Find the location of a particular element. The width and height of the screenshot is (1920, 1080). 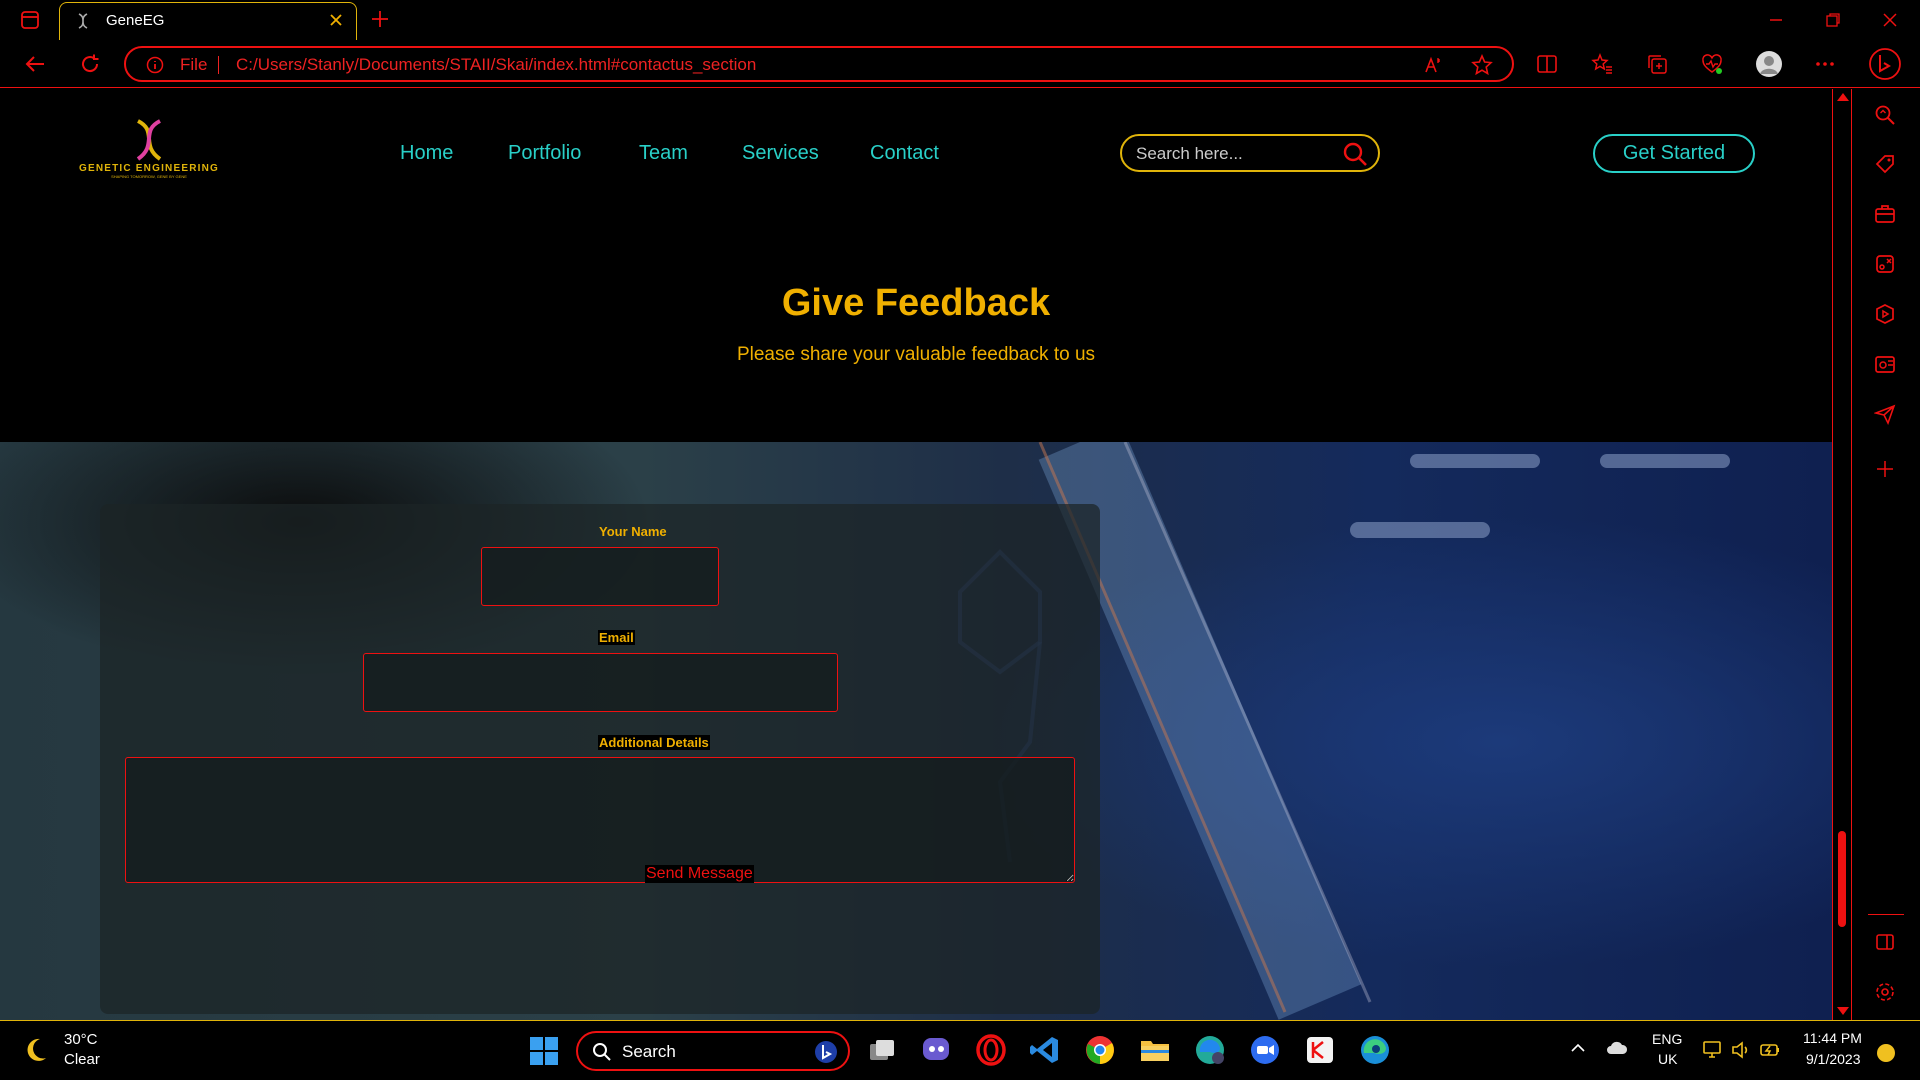

browser-essentials-icon is located at coordinates (1712, 64).